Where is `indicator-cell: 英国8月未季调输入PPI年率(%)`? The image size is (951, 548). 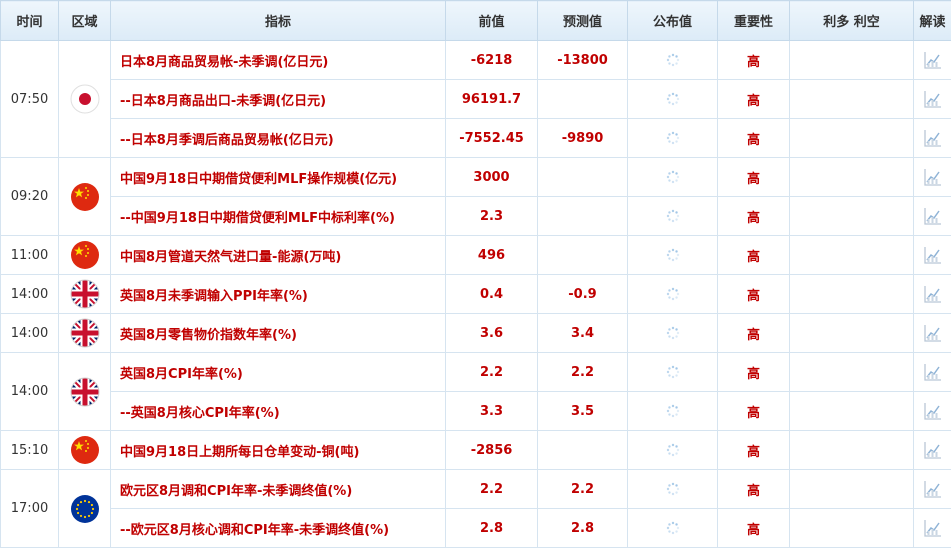
indicator-cell: 英国8月未季调输入PPI年率(%) is located at coordinates (278, 294).